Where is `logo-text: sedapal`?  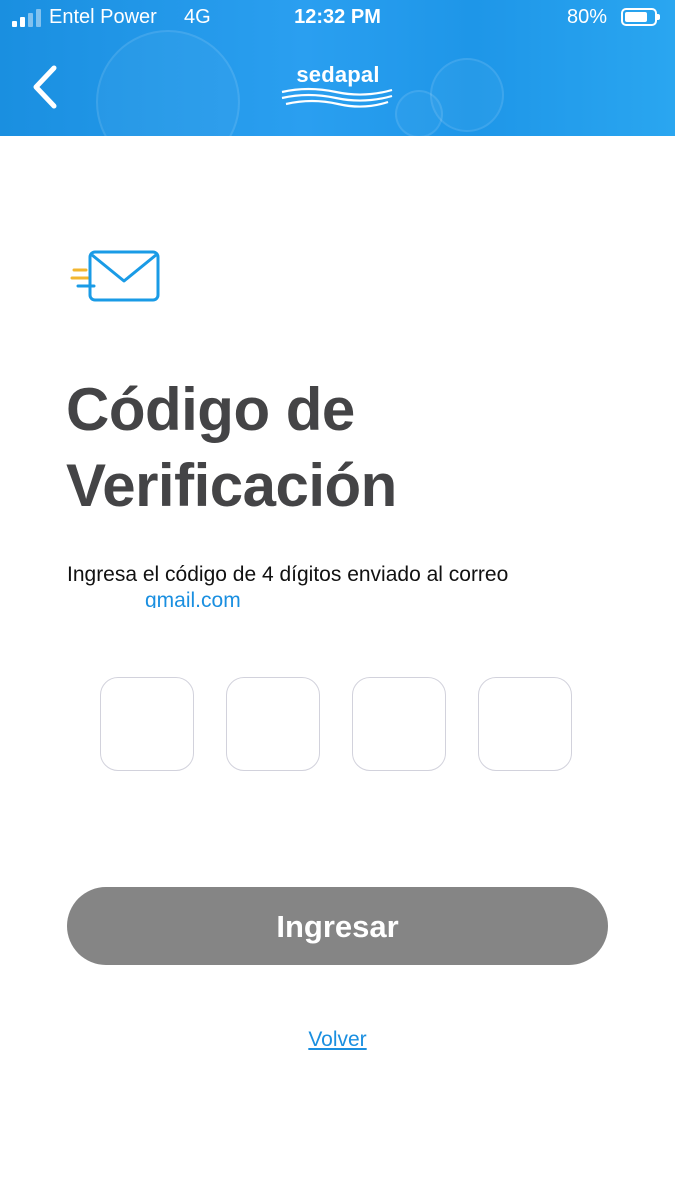
logo-text: sedapal is located at coordinates (338, 74).